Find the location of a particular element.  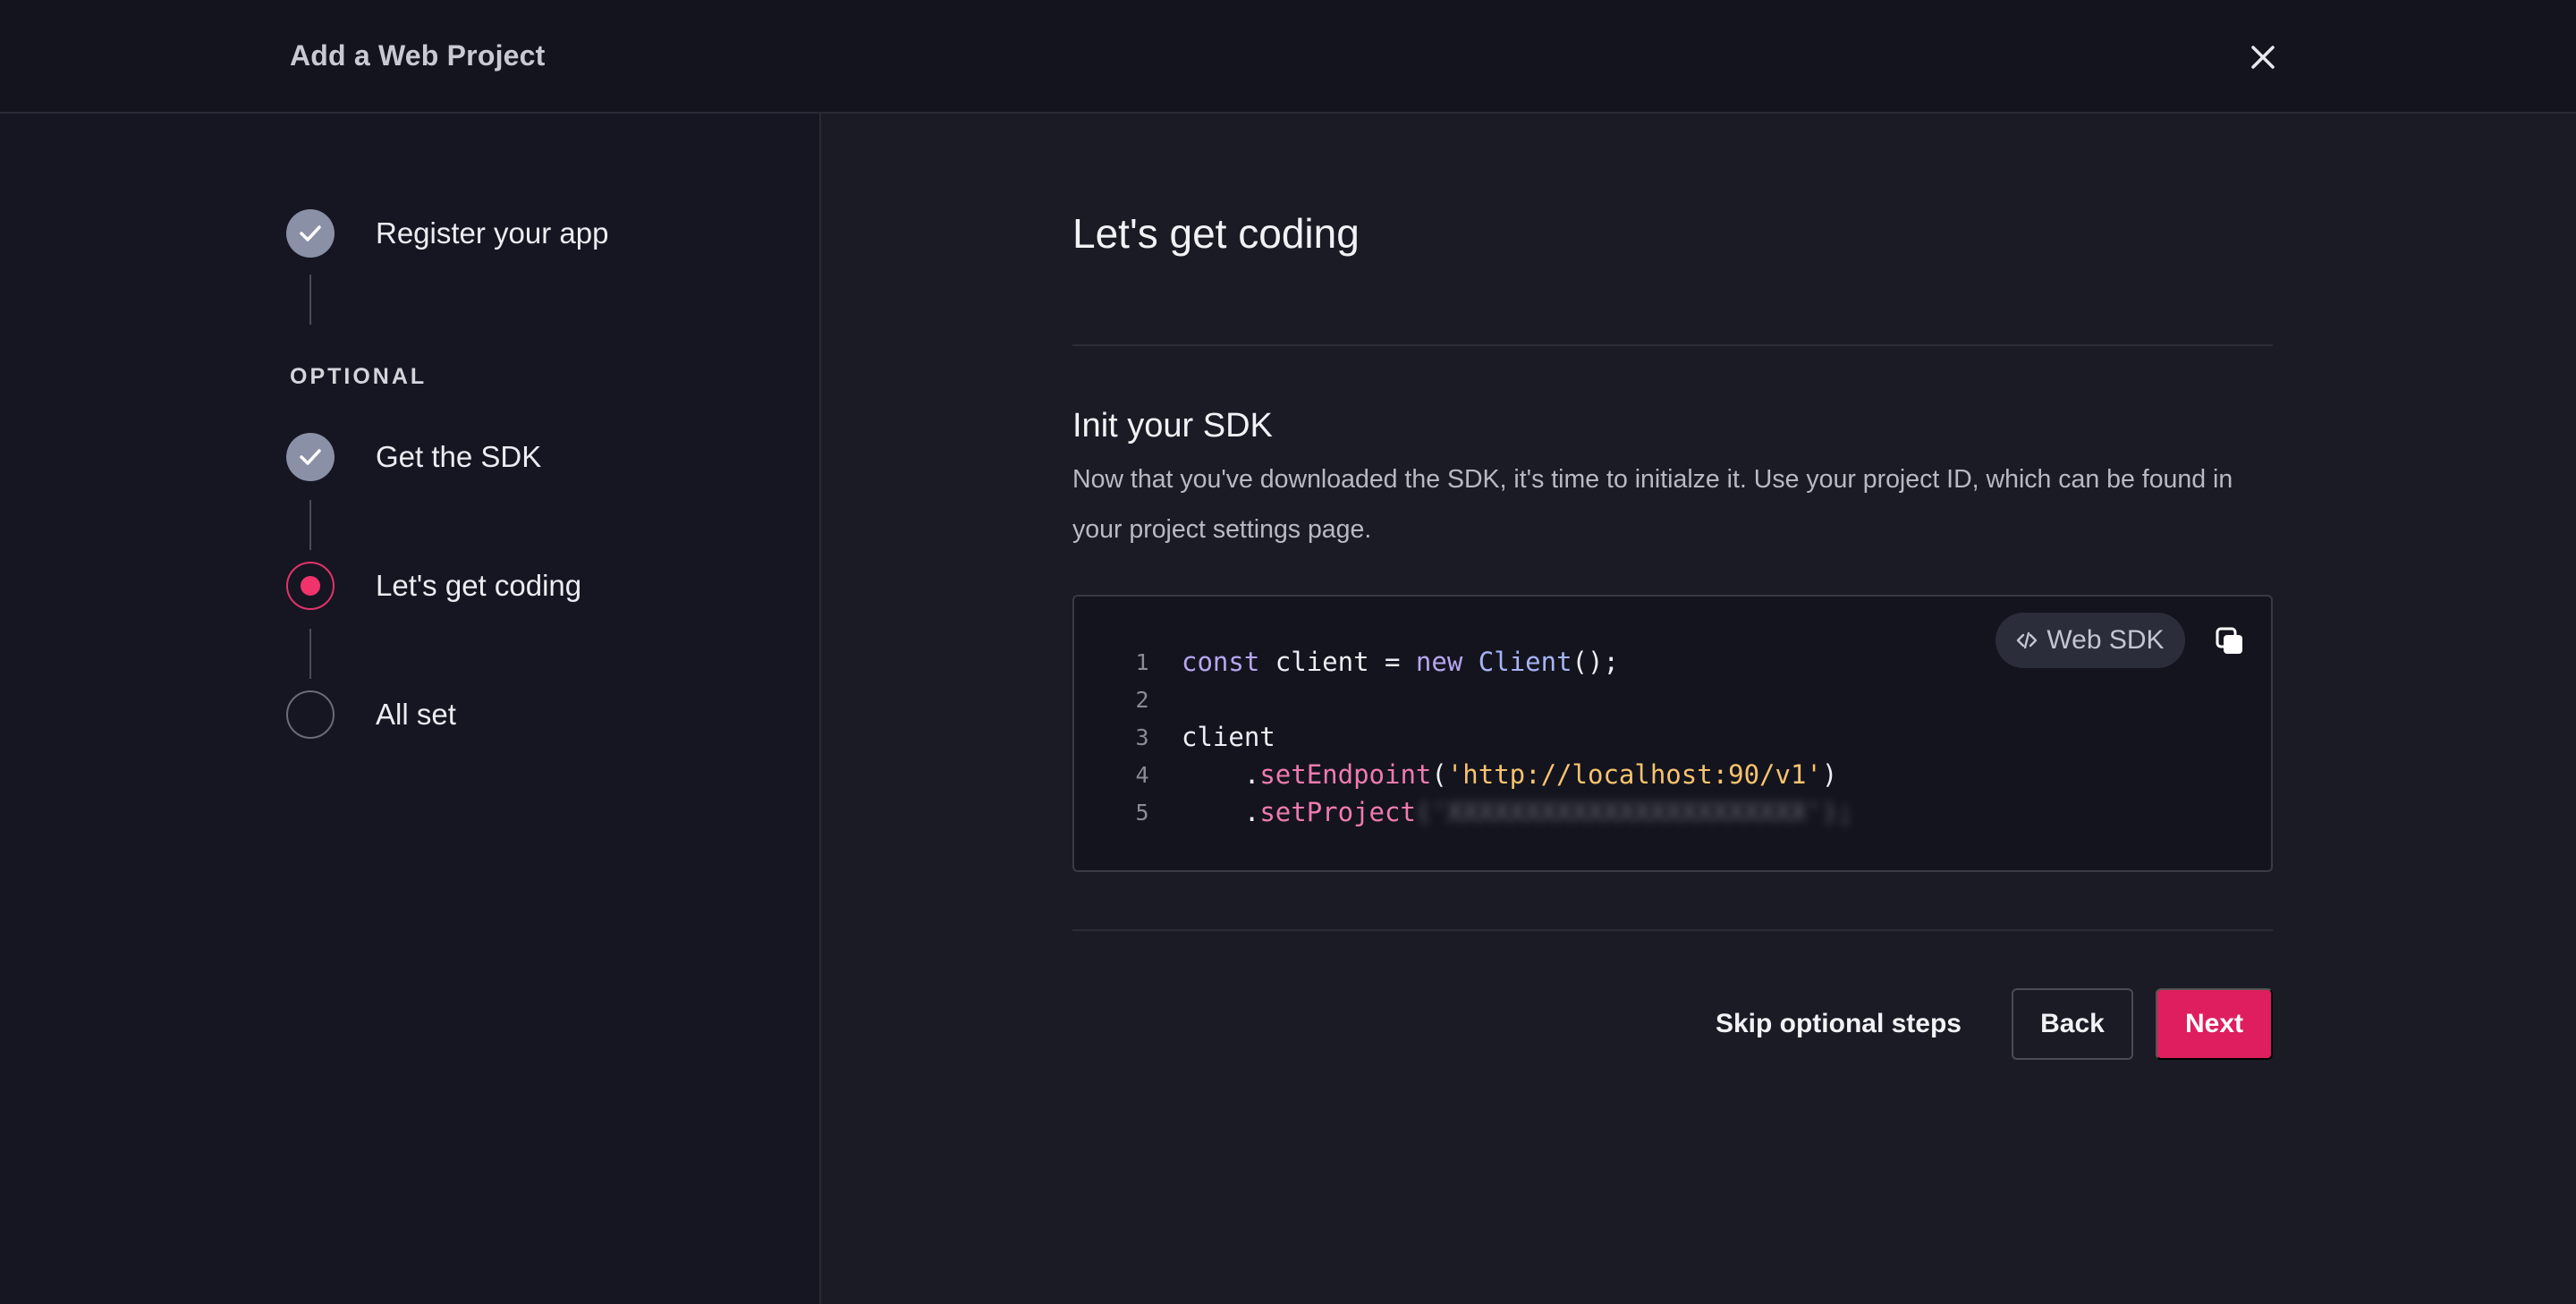

code-line: 3 client is located at coordinates (1488, 737).